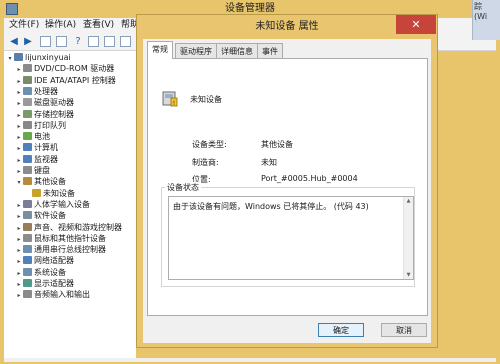 This screenshot has width=500, height=364. I want to click on help-toolbar-icon: ?, so click(78, 41).